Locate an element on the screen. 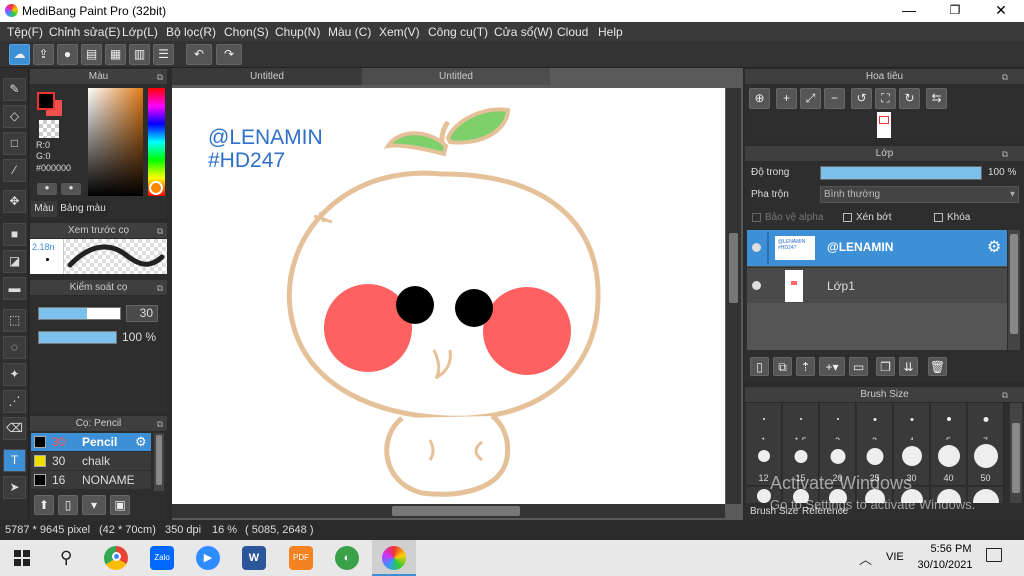  copy-layer-icon: ⧉ is located at coordinates (782, 366).